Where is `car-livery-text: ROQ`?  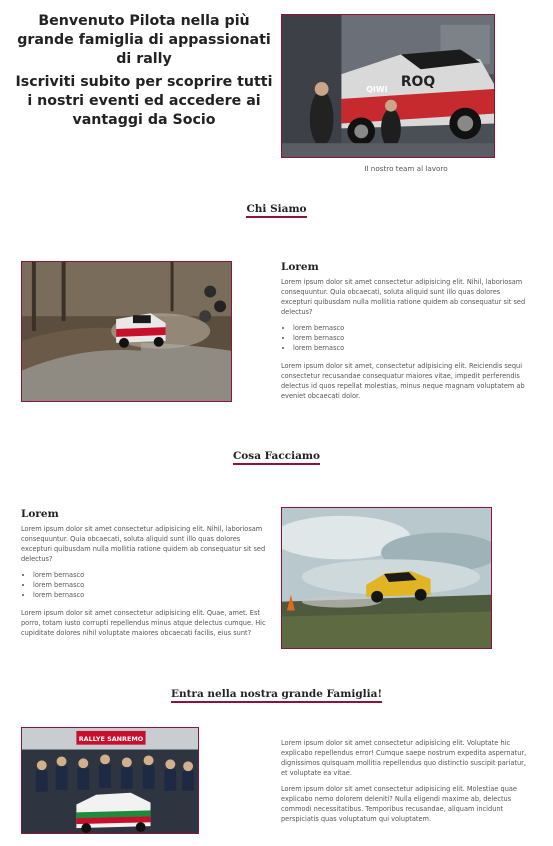 car-livery-text: ROQ is located at coordinates (418, 82).